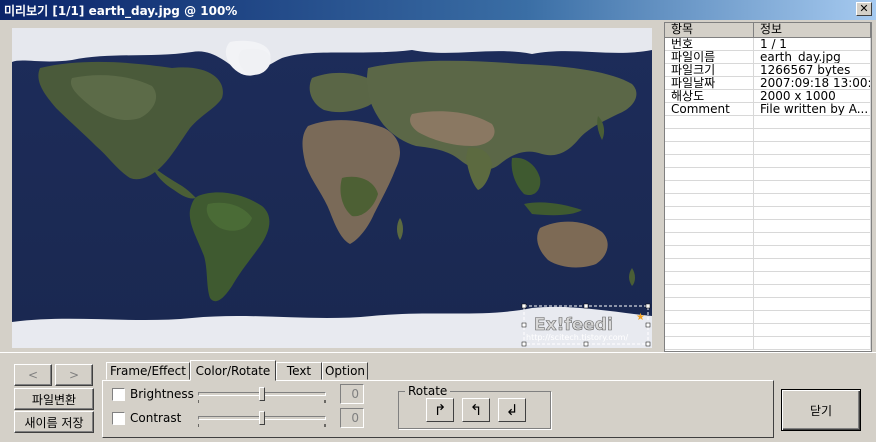 Image resolution: width=876 pixels, height=442 pixels. What do you see at coordinates (821, 410) in the screenshot?
I see `close-button: 닫기` at bounding box center [821, 410].